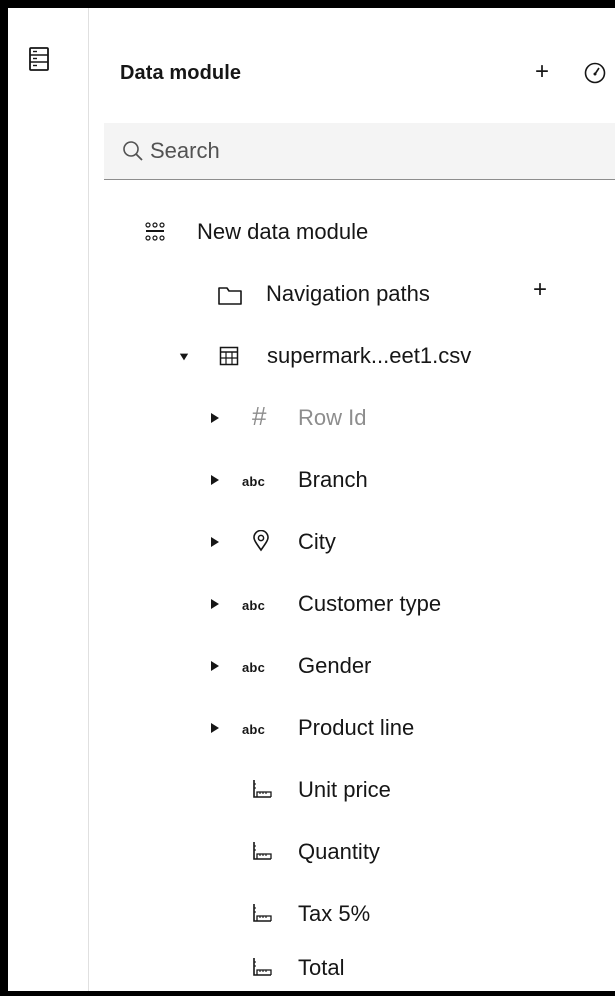 The height and width of the screenshot is (996, 615). Describe the element at coordinates (344, 789) in the screenshot. I see `field-label: Unit price` at that location.